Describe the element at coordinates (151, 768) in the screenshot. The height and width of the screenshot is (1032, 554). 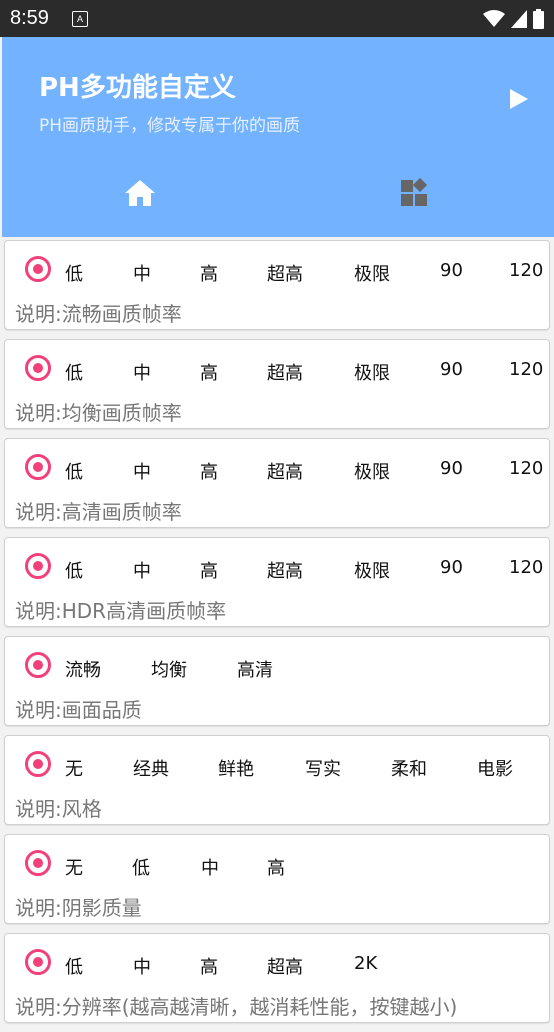
I see `option-label: 经典` at that location.